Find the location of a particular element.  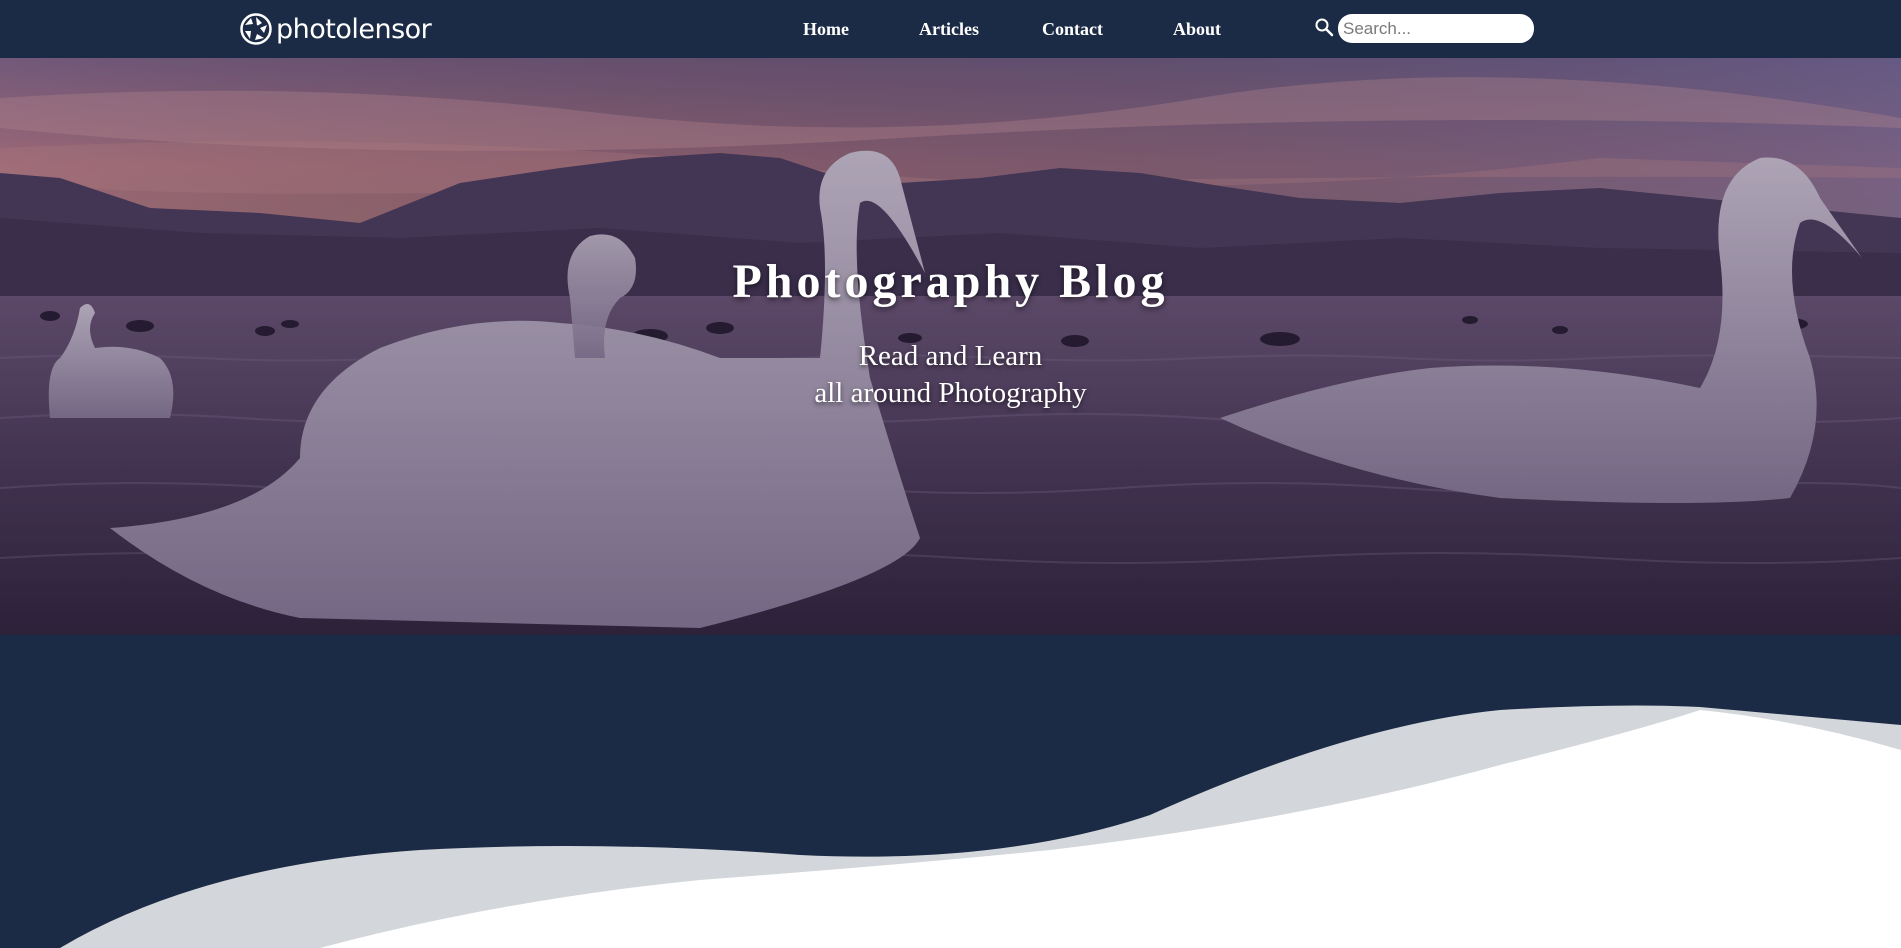

nav-articles: Articles is located at coordinates (949, 29).